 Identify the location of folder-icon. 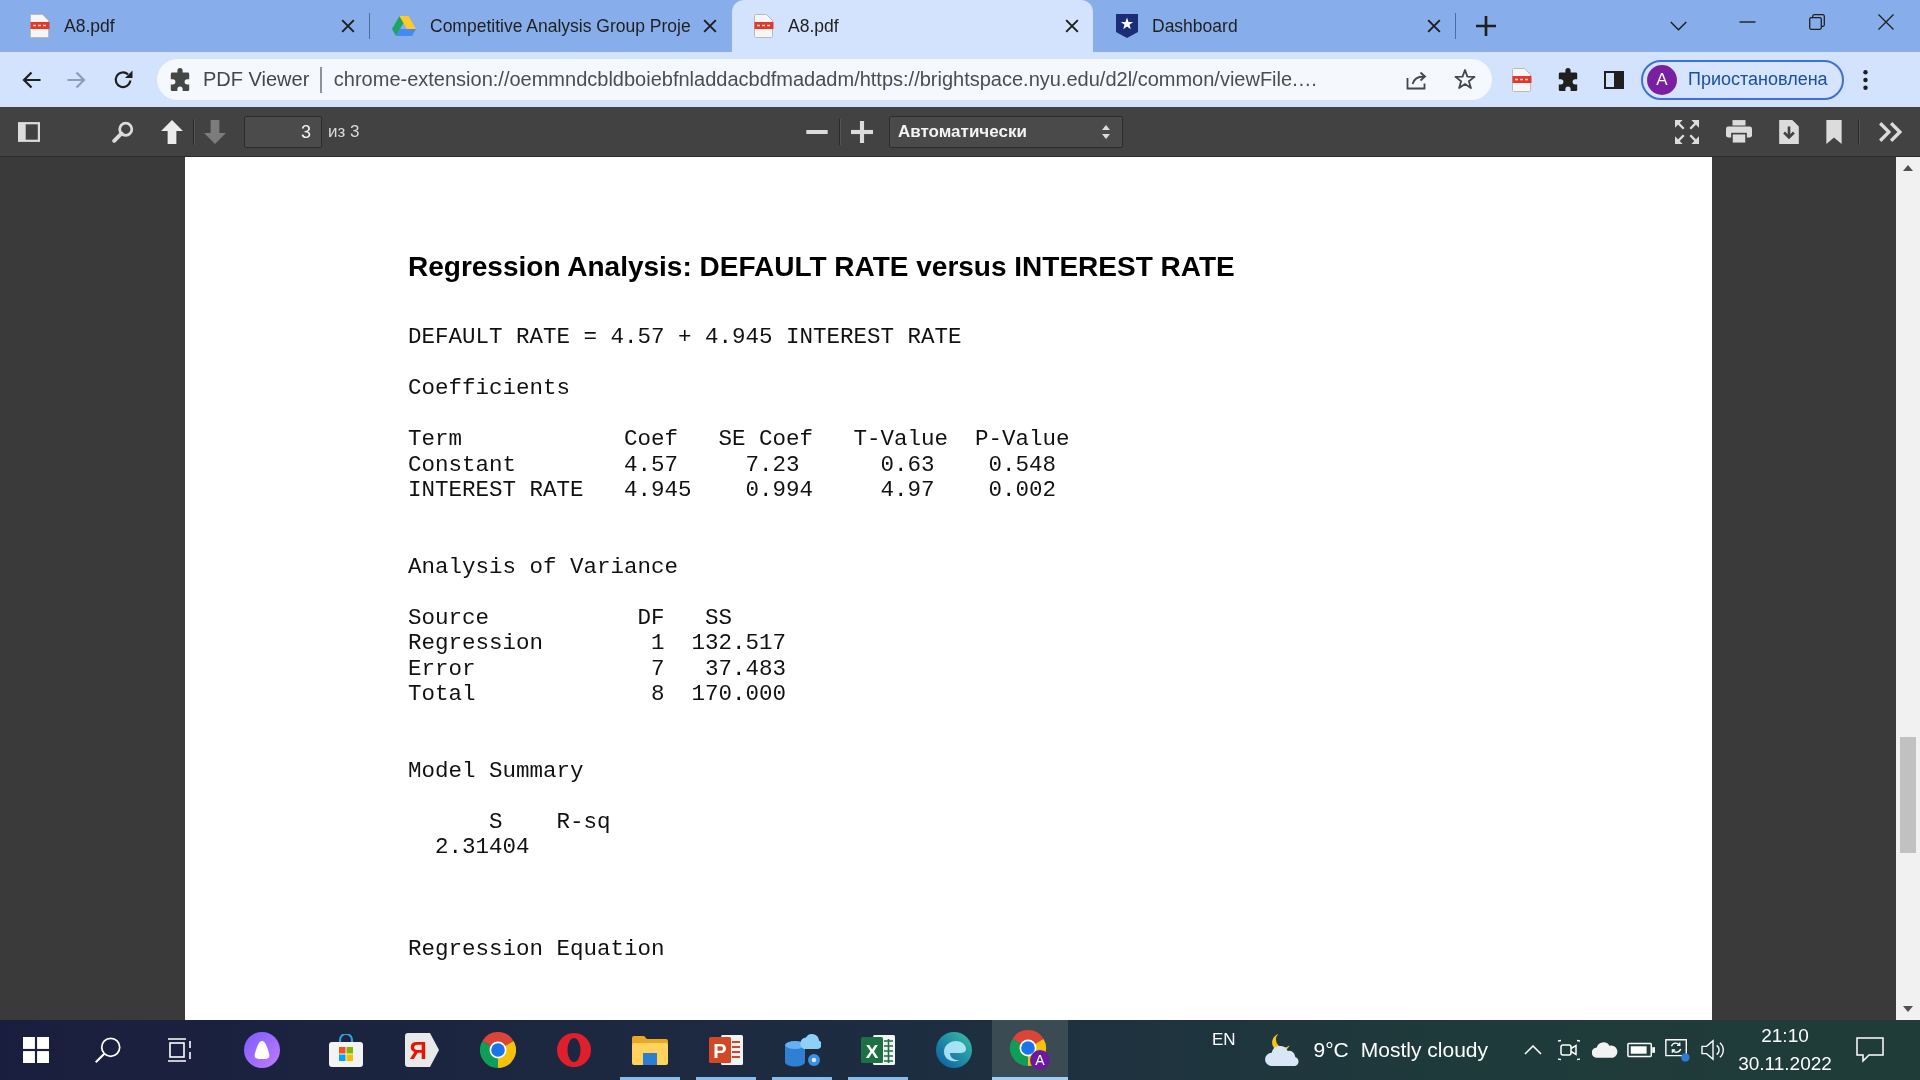
(650, 1050).